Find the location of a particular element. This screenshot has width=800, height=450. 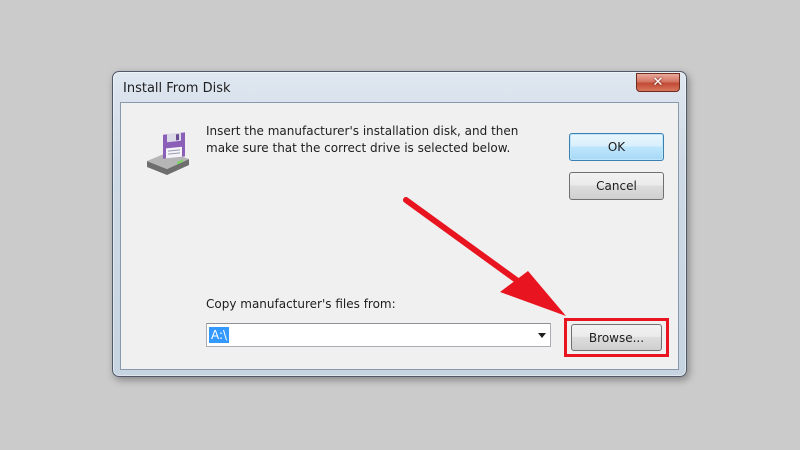

window-title: Install From Disk is located at coordinates (177, 88).